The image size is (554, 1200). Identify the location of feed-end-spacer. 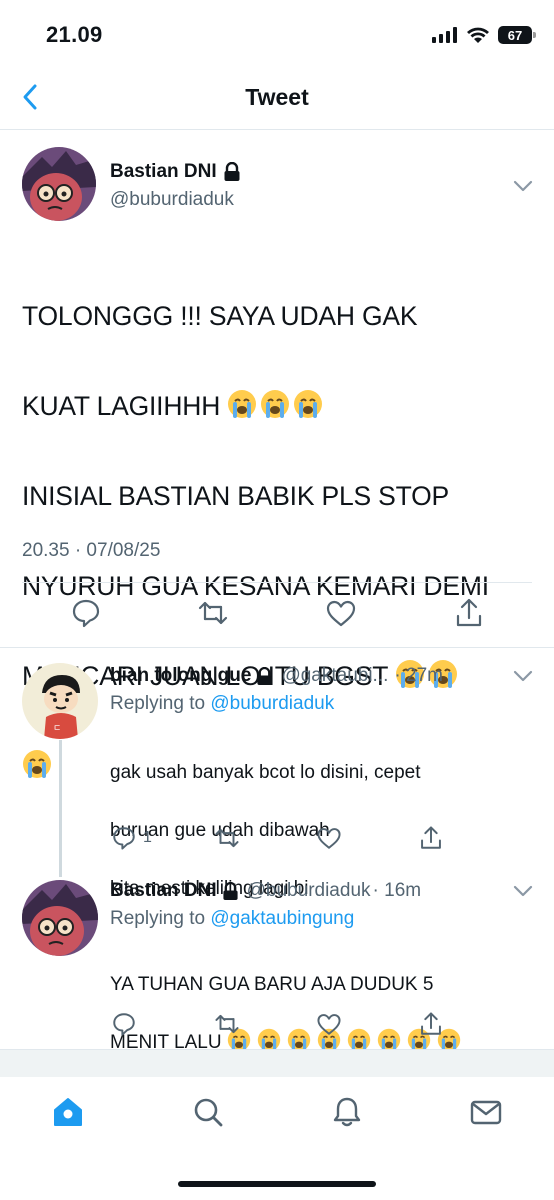
(277, 1063).